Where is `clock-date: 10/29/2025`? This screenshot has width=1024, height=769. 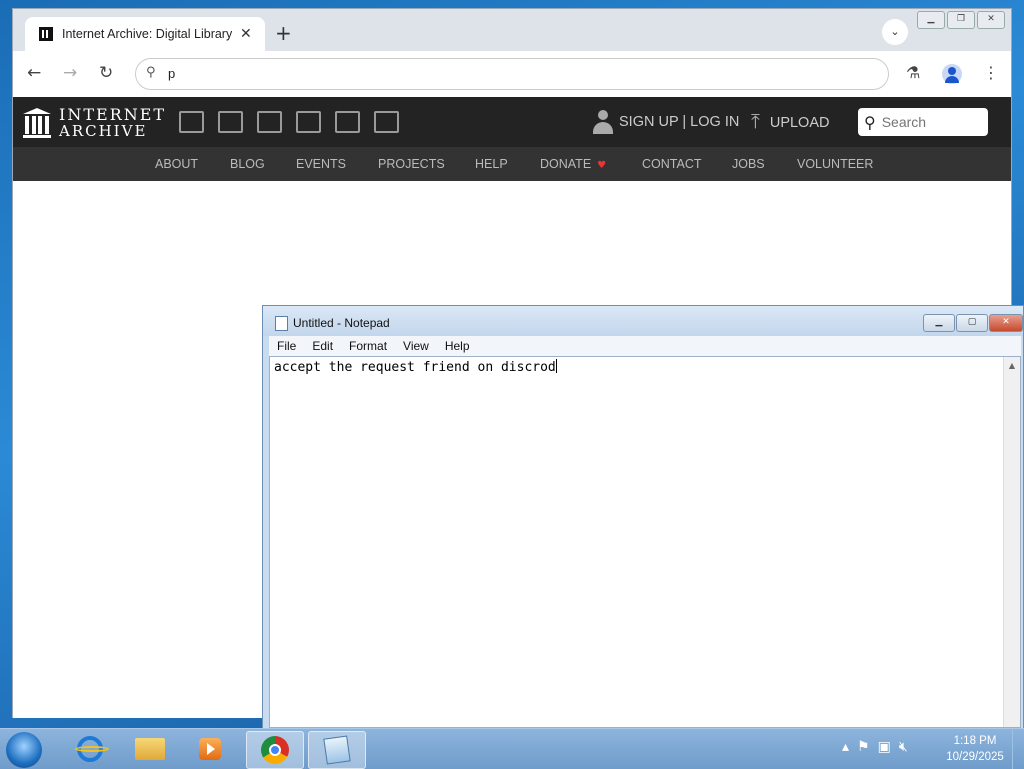
clock-date: 10/29/2025 is located at coordinates (975, 757).